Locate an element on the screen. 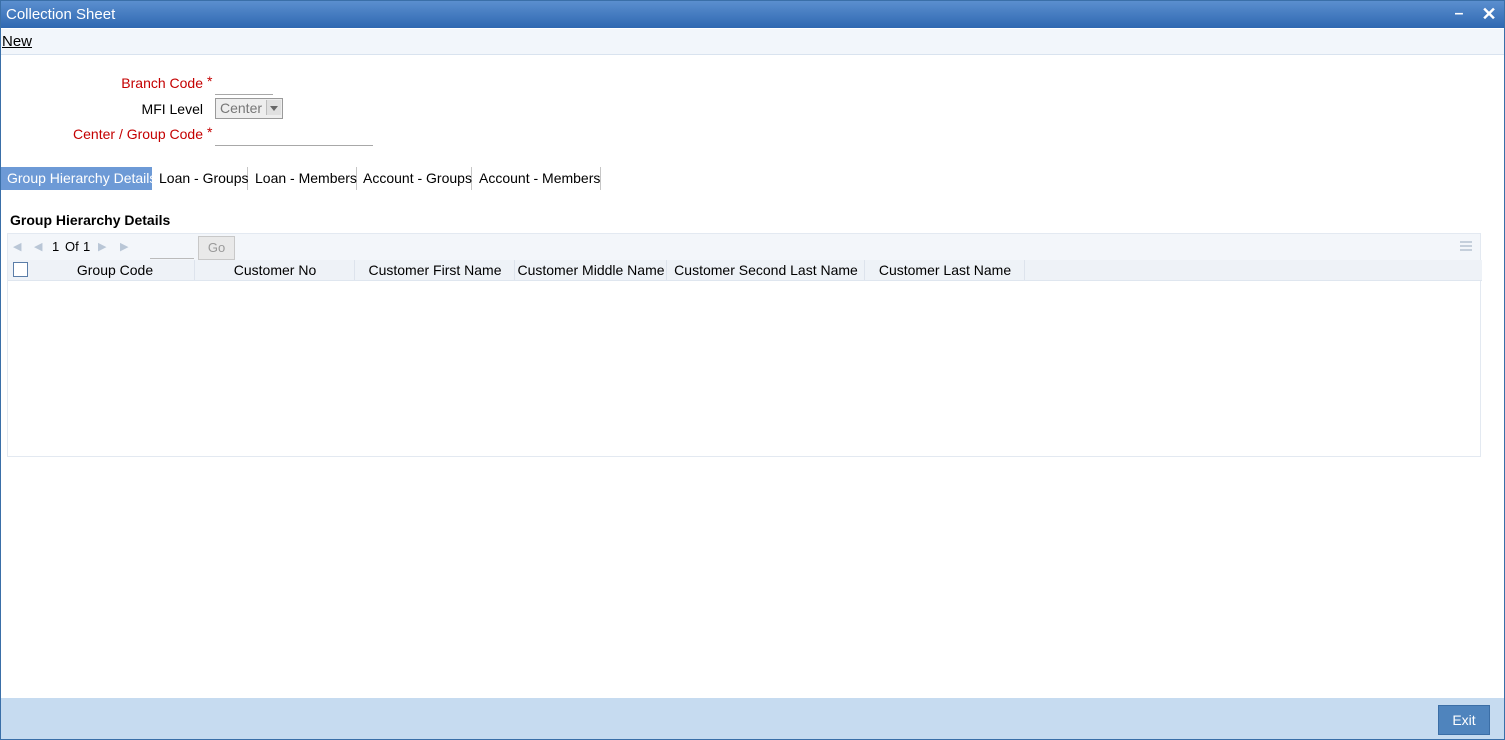 Image resolution: width=1505 pixels, height=740 pixels. previous-page-icon: ◀ is located at coordinates (40, 247).